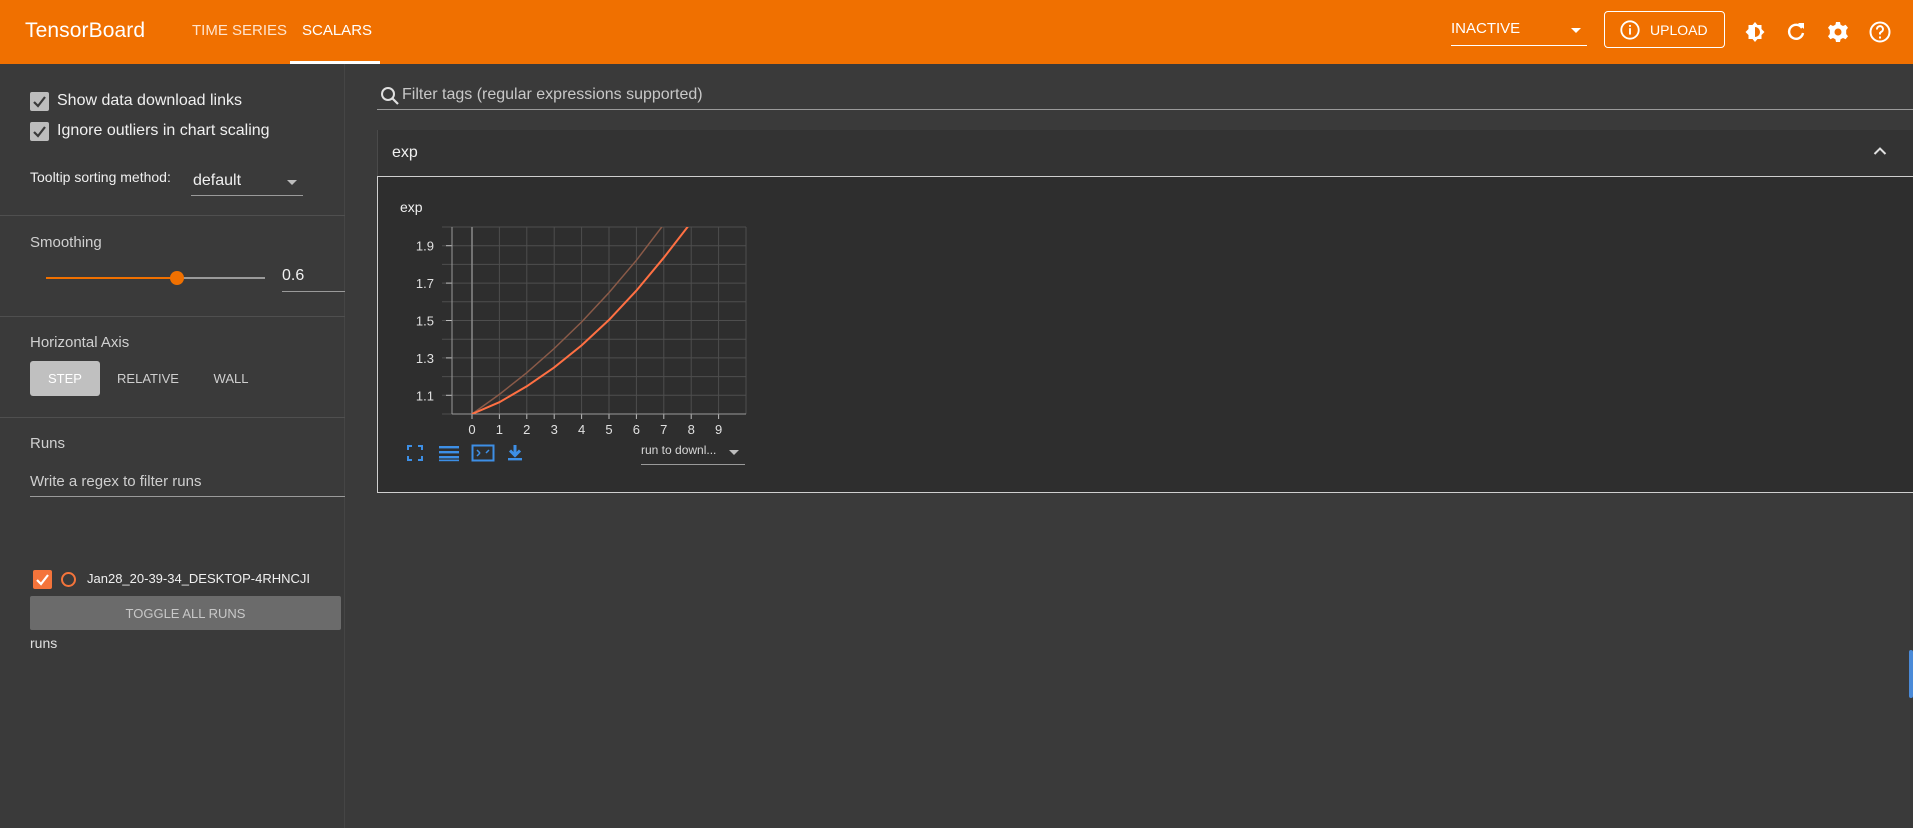 The height and width of the screenshot is (828, 1913). What do you see at coordinates (148, 378) in the screenshot?
I see `axis-relative-button: RELATIVE` at bounding box center [148, 378].